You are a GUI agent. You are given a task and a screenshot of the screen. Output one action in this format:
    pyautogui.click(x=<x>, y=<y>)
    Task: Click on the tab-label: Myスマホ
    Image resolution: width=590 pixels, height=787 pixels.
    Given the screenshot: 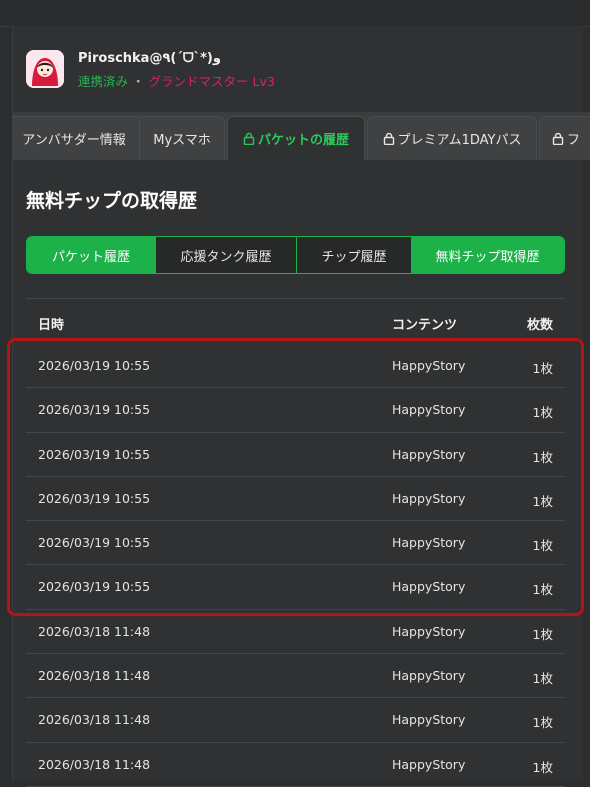 What is the action you would take?
    pyautogui.click(x=182, y=140)
    